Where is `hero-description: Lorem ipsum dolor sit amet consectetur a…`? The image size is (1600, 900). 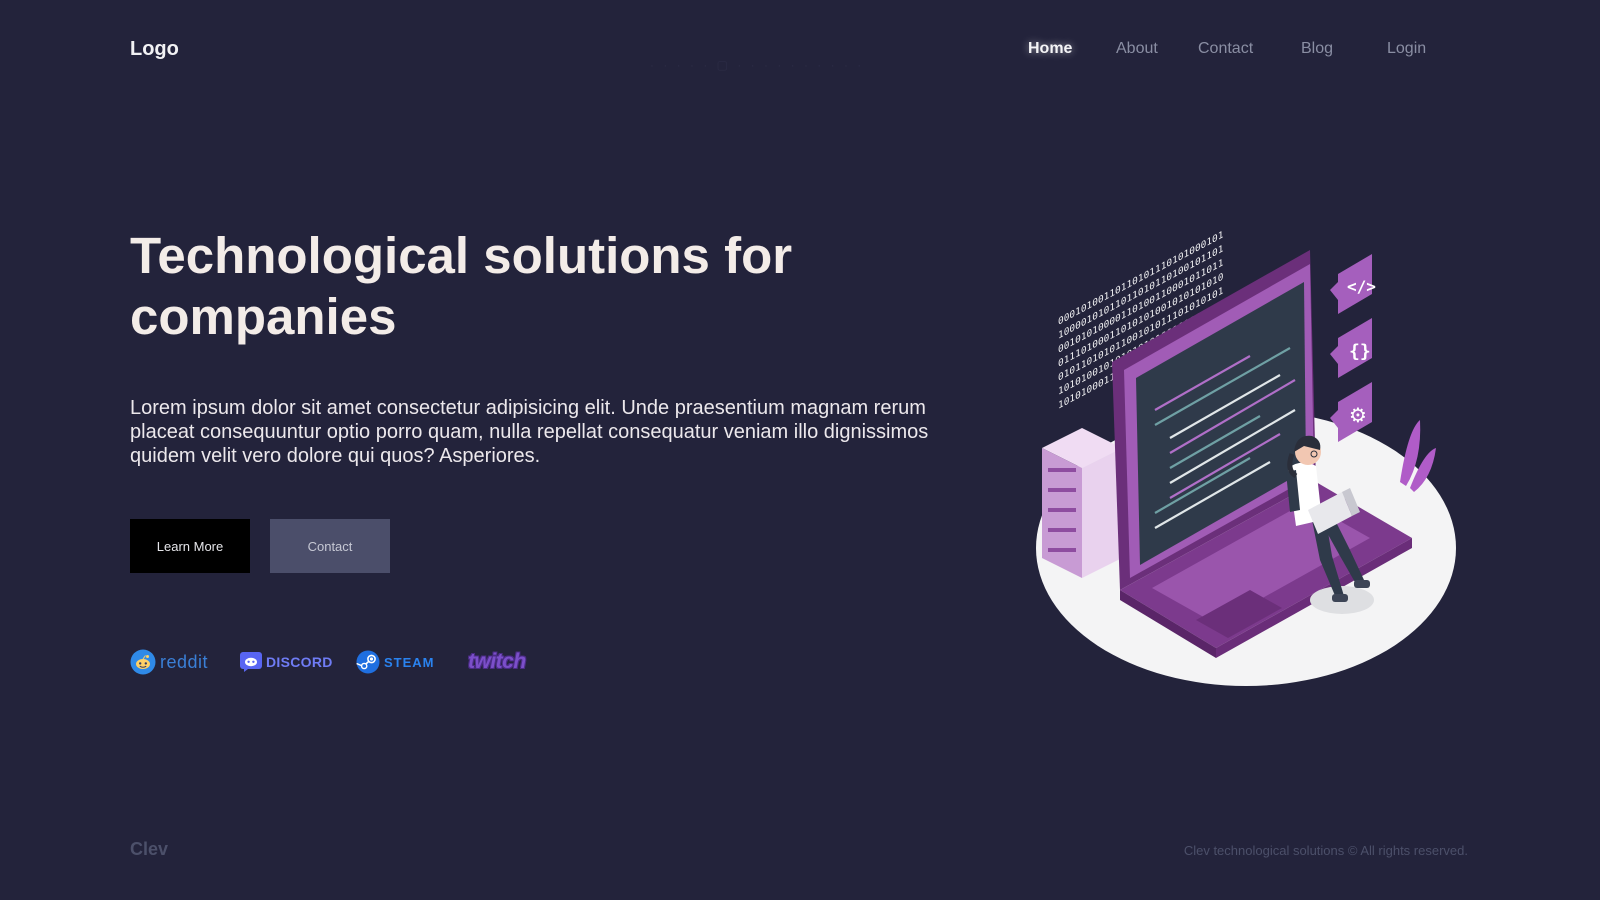 hero-description: Lorem ipsum dolor sit amet consectetur a… is located at coordinates (529, 432).